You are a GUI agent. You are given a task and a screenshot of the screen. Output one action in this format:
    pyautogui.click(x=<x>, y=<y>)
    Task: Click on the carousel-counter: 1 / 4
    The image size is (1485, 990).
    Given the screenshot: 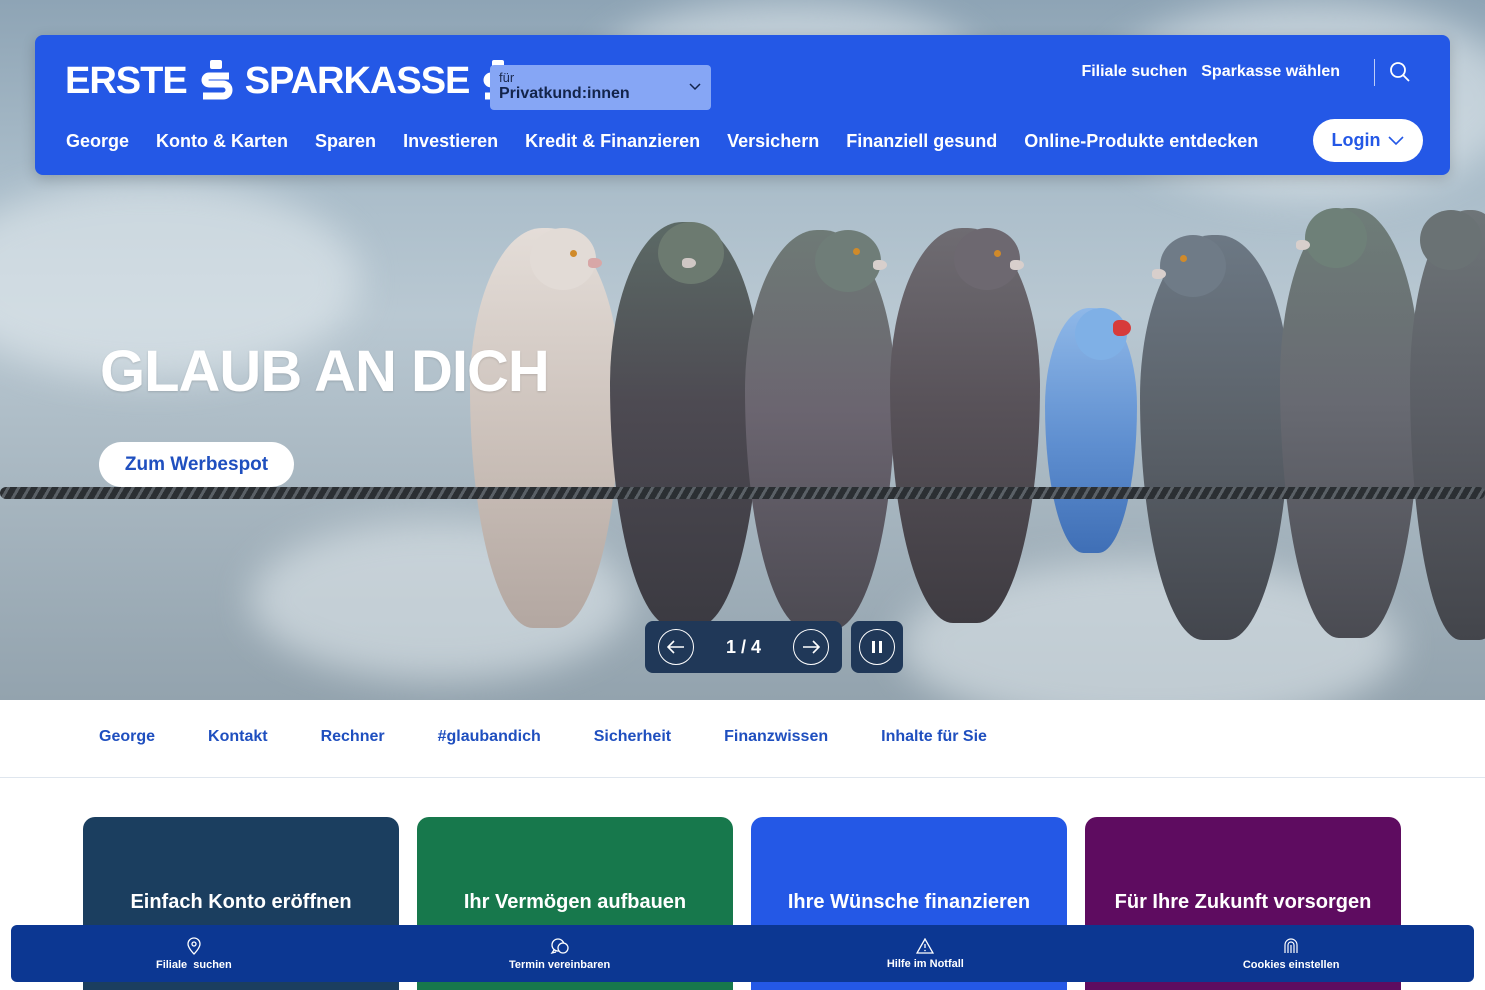 What is the action you would take?
    pyautogui.click(x=743, y=646)
    